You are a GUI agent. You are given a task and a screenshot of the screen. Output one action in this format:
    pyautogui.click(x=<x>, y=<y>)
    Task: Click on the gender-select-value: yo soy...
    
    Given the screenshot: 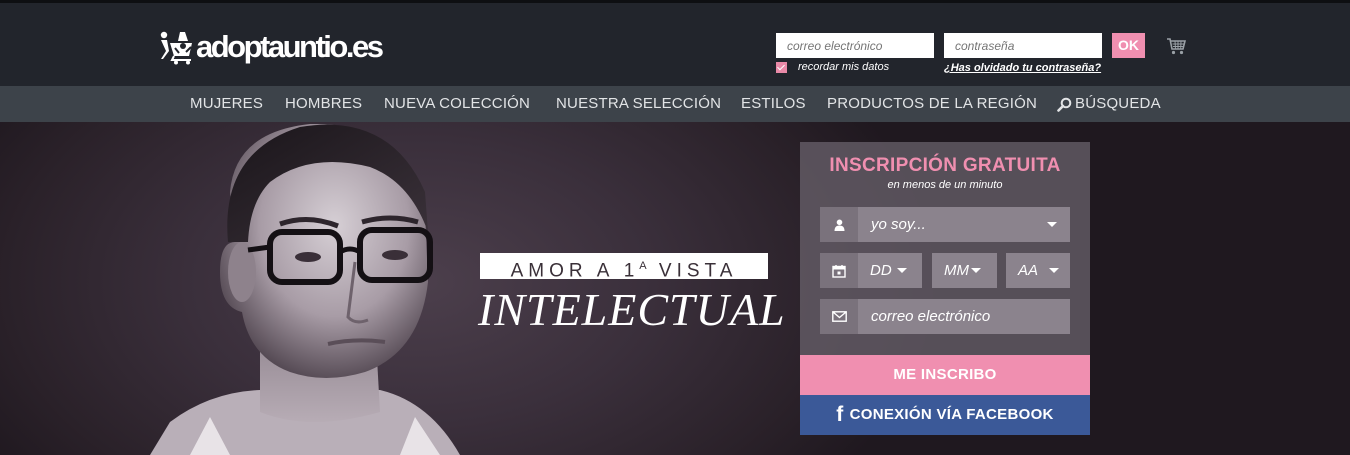 What is the action you would take?
    pyautogui.click(x=898, y=224)
    